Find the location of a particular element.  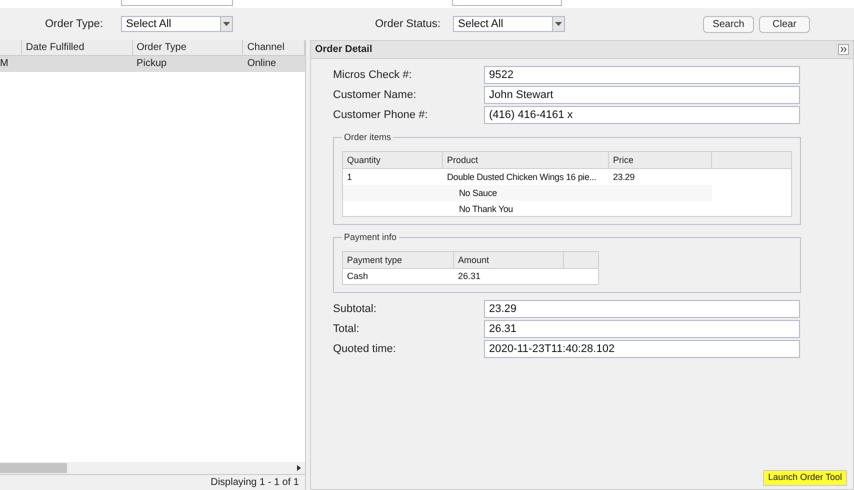

input-field: 26.31 is located at coordinates (642, 329).